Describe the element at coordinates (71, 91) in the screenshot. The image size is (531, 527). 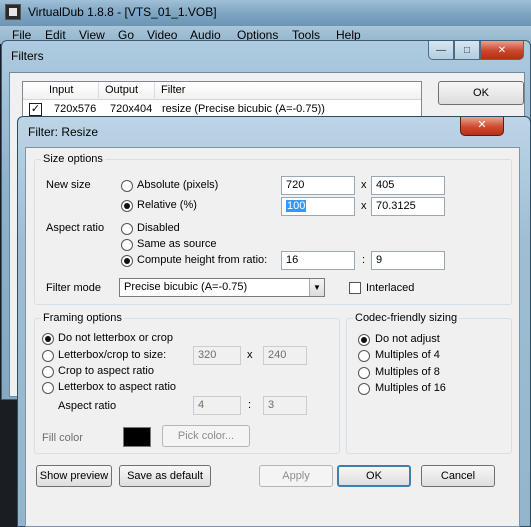
I see `column-input: Input` at that location.